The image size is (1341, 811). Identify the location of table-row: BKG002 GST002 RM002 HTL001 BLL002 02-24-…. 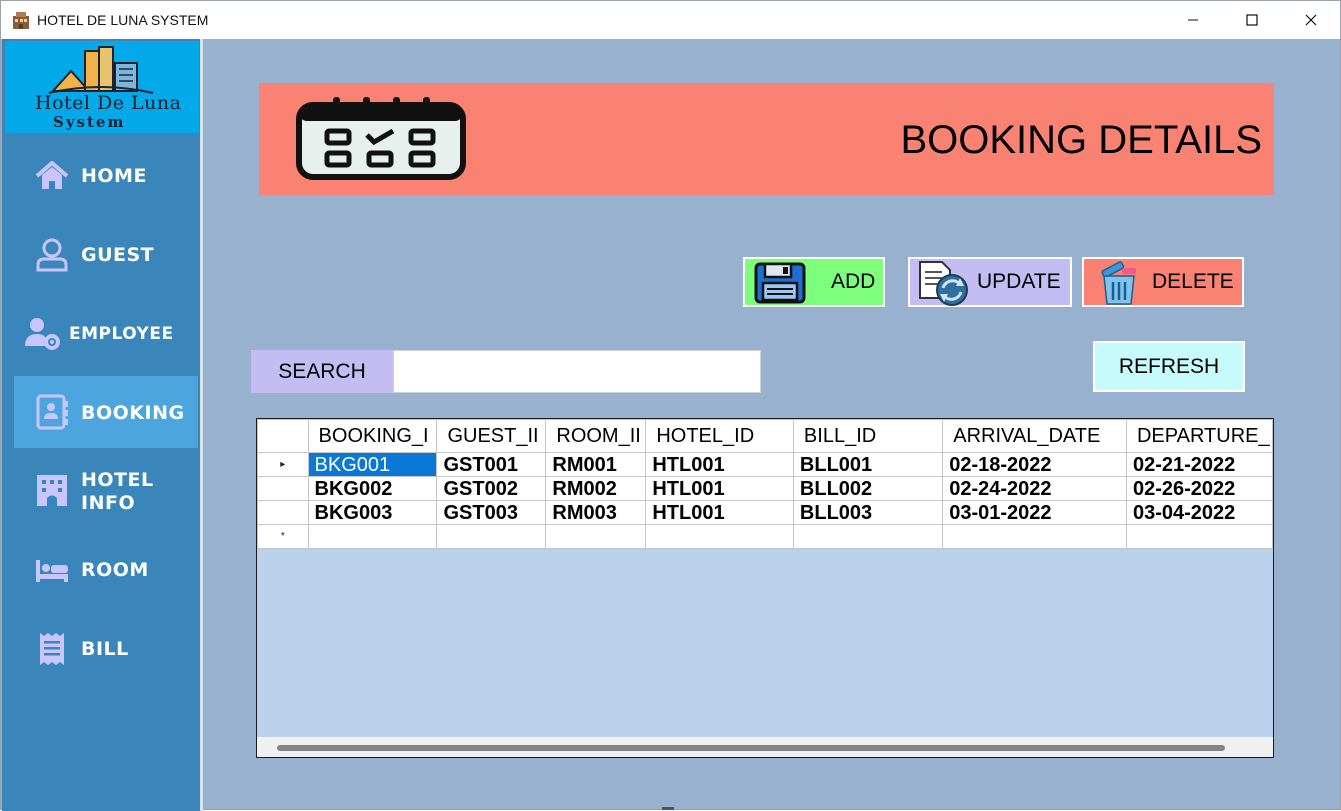
(765, 488).